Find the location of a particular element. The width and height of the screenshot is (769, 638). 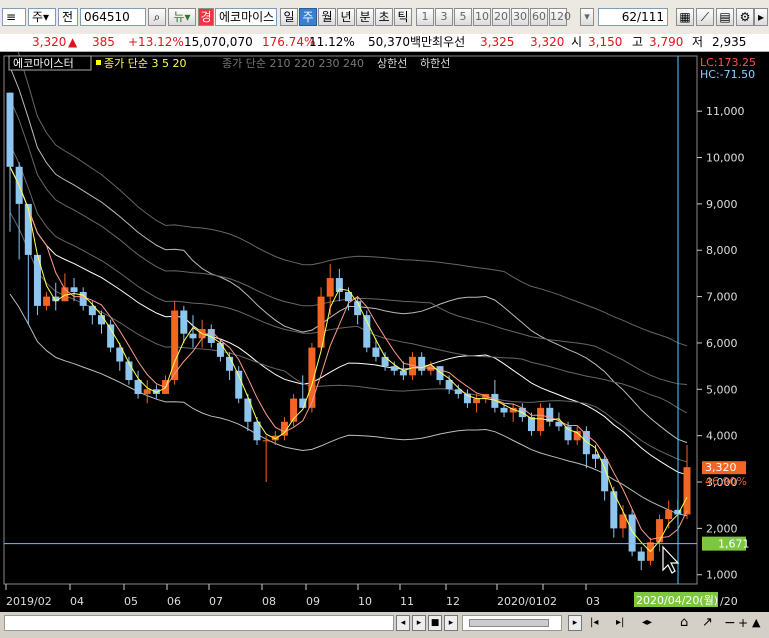

y-tick-label: 1,000 is located at coordinates (722, 575).